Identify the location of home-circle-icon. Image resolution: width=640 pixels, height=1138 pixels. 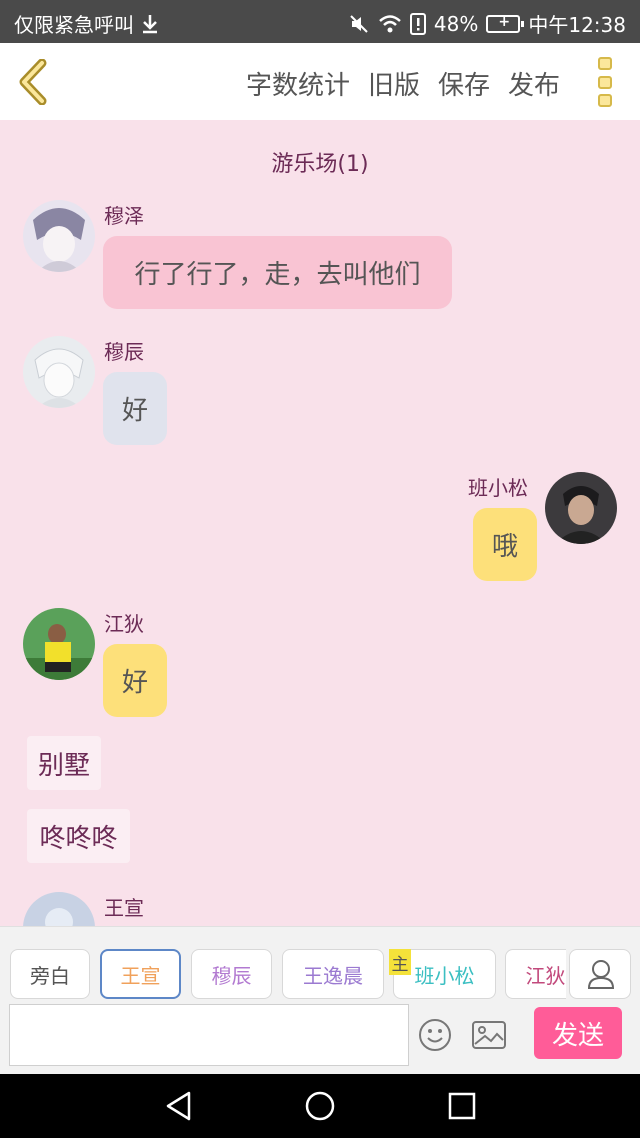
(320, 1106).